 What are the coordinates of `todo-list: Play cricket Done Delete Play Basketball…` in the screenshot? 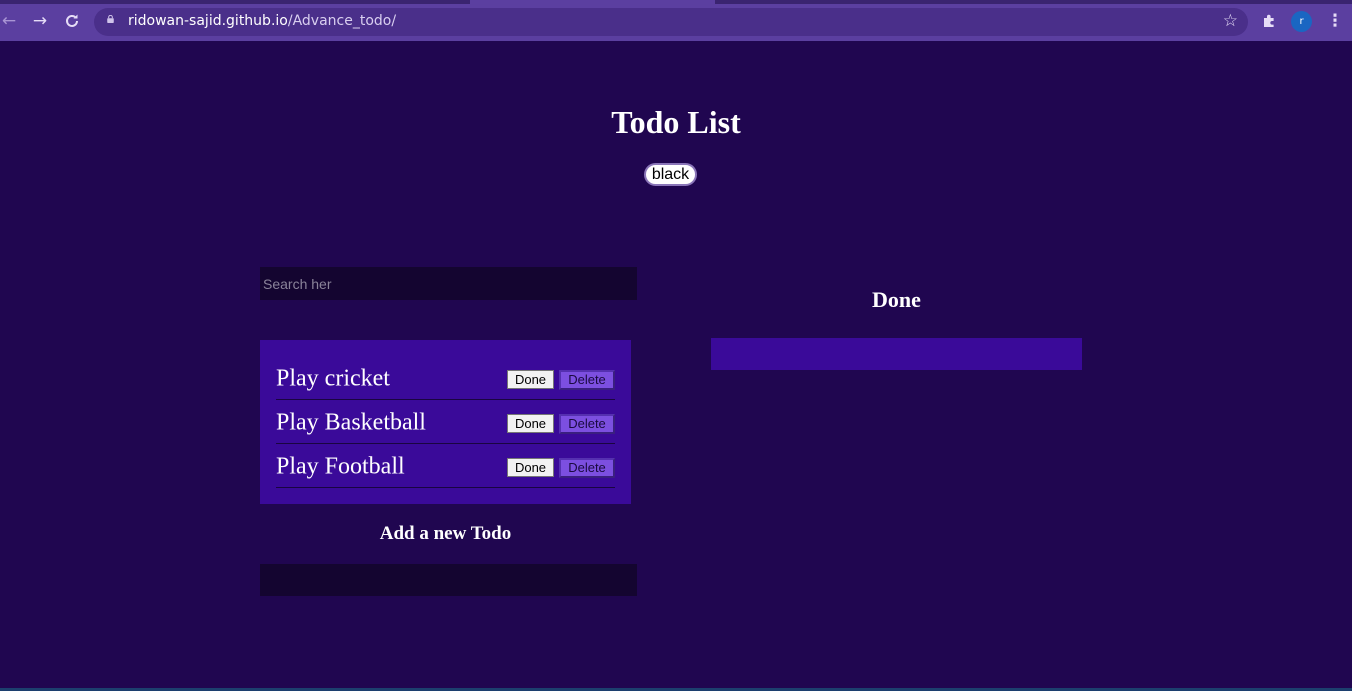 It's located at (445, 422).